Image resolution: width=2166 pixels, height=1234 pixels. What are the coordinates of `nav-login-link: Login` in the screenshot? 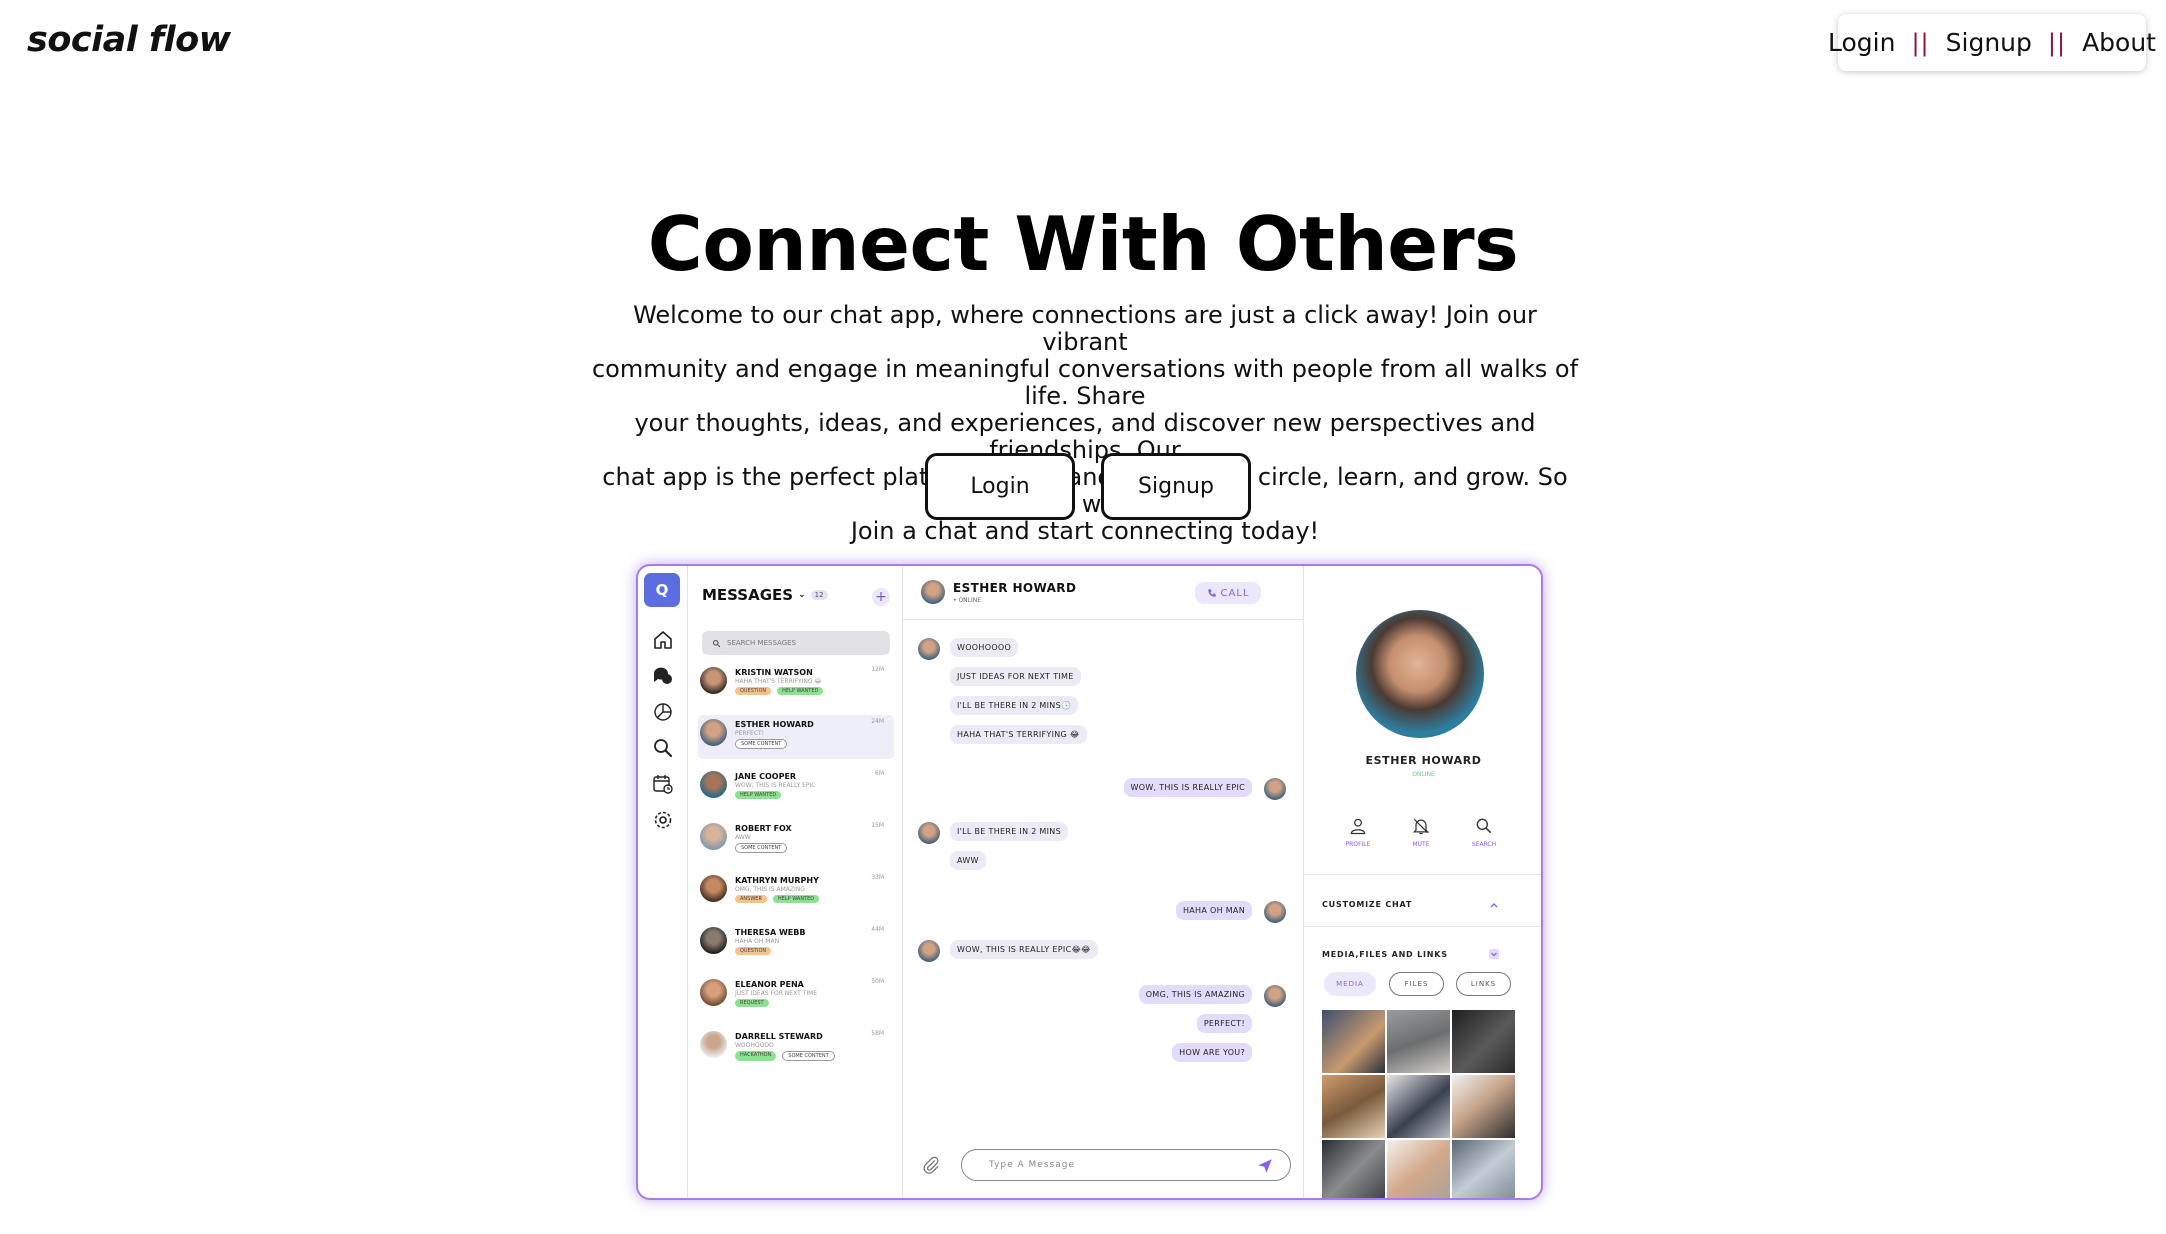 It's located at (1861, 42).